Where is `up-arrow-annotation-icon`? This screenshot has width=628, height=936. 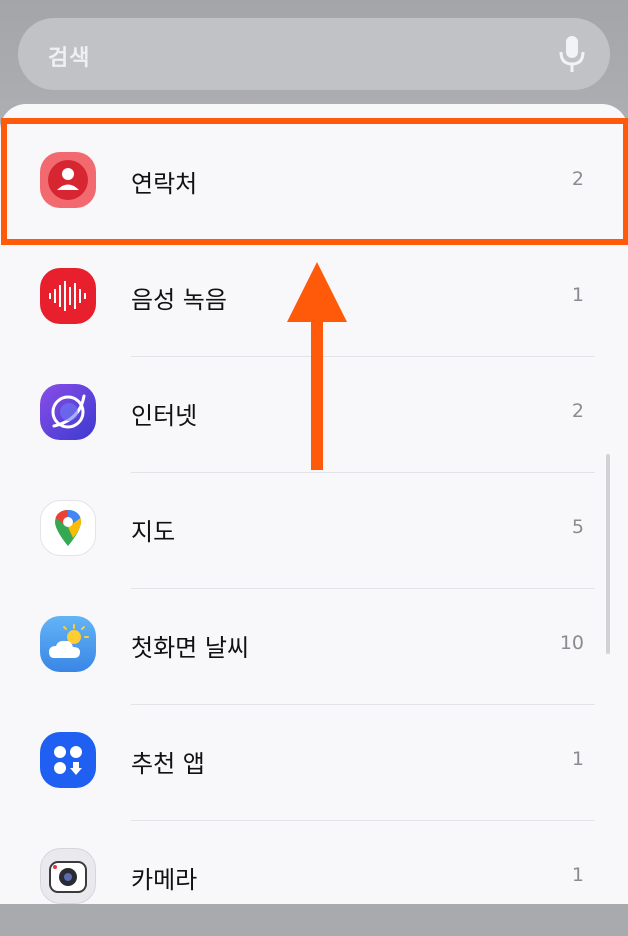 up-arrow-annotation-icon is located at coordinates (317, 366).